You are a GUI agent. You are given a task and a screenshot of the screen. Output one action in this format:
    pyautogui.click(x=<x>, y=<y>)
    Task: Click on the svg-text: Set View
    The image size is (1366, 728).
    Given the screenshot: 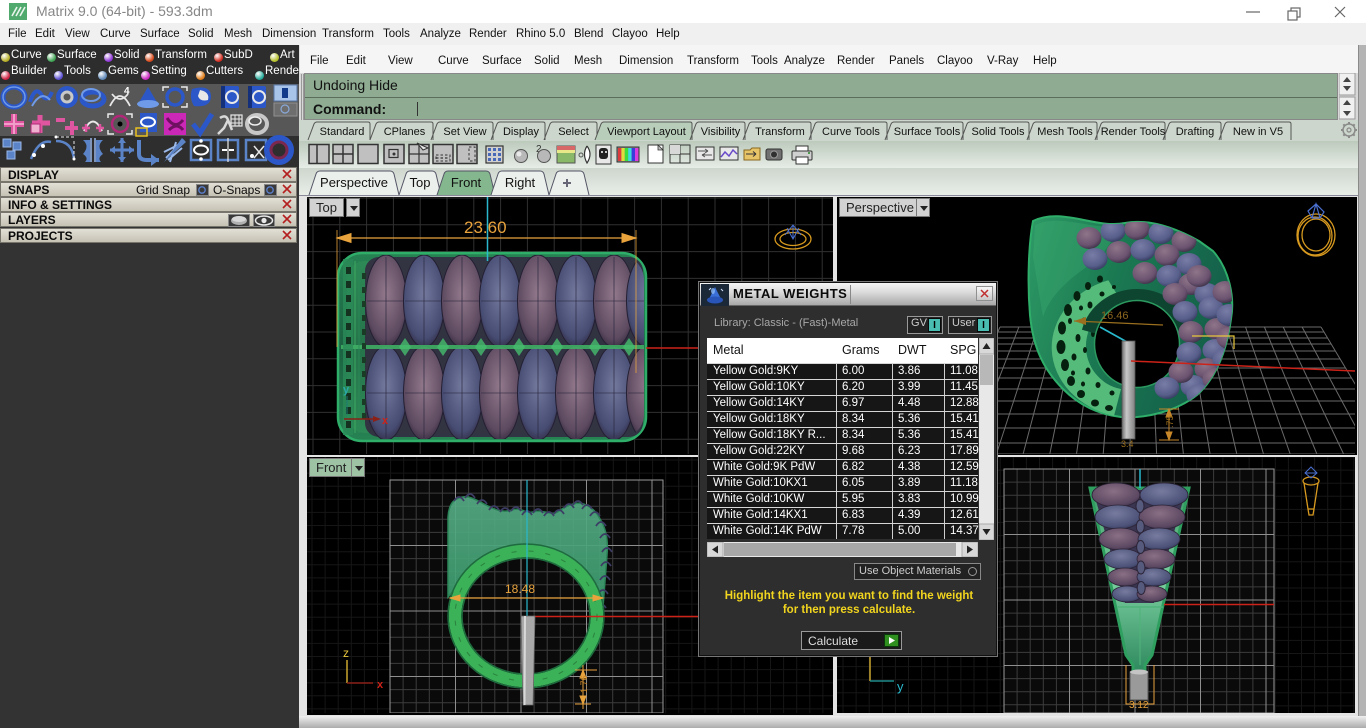 What is the action you would take?
    pyautogui.click(x=464, y=132)
    